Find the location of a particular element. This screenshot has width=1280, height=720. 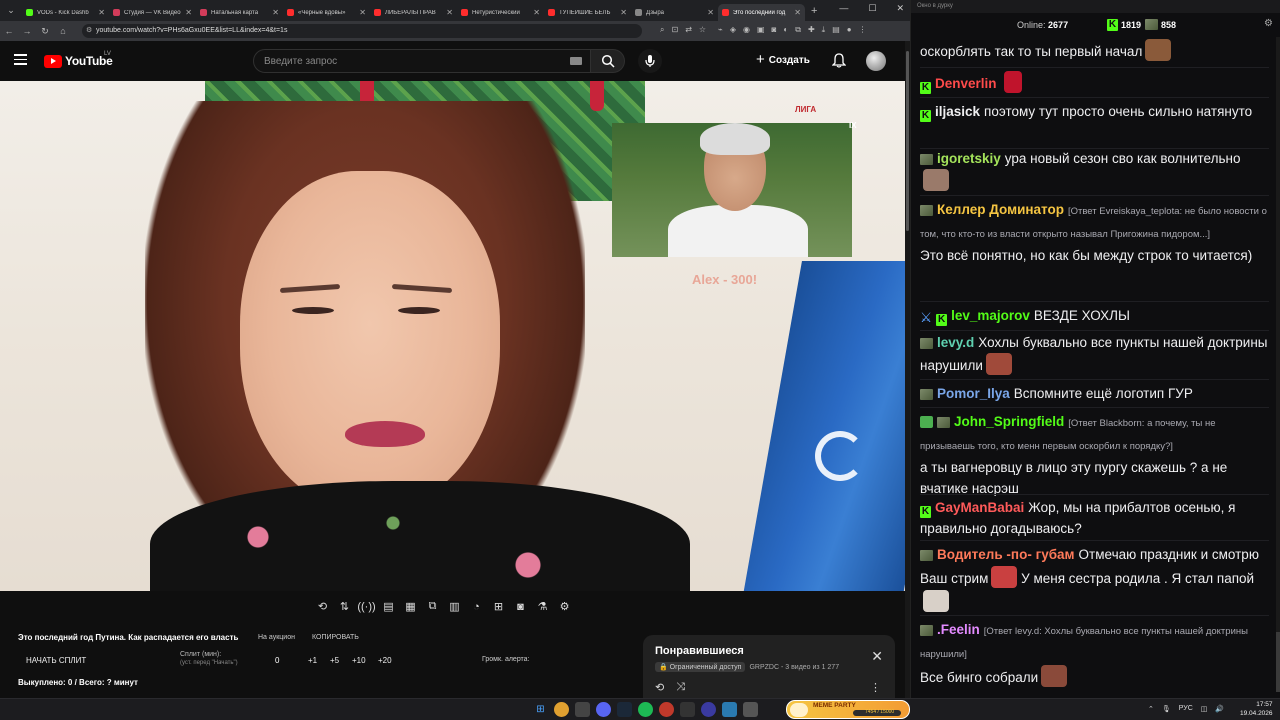

meme-party-widget: MEME PARTY 7454 / 15000 is located at coordinates (848, 709).